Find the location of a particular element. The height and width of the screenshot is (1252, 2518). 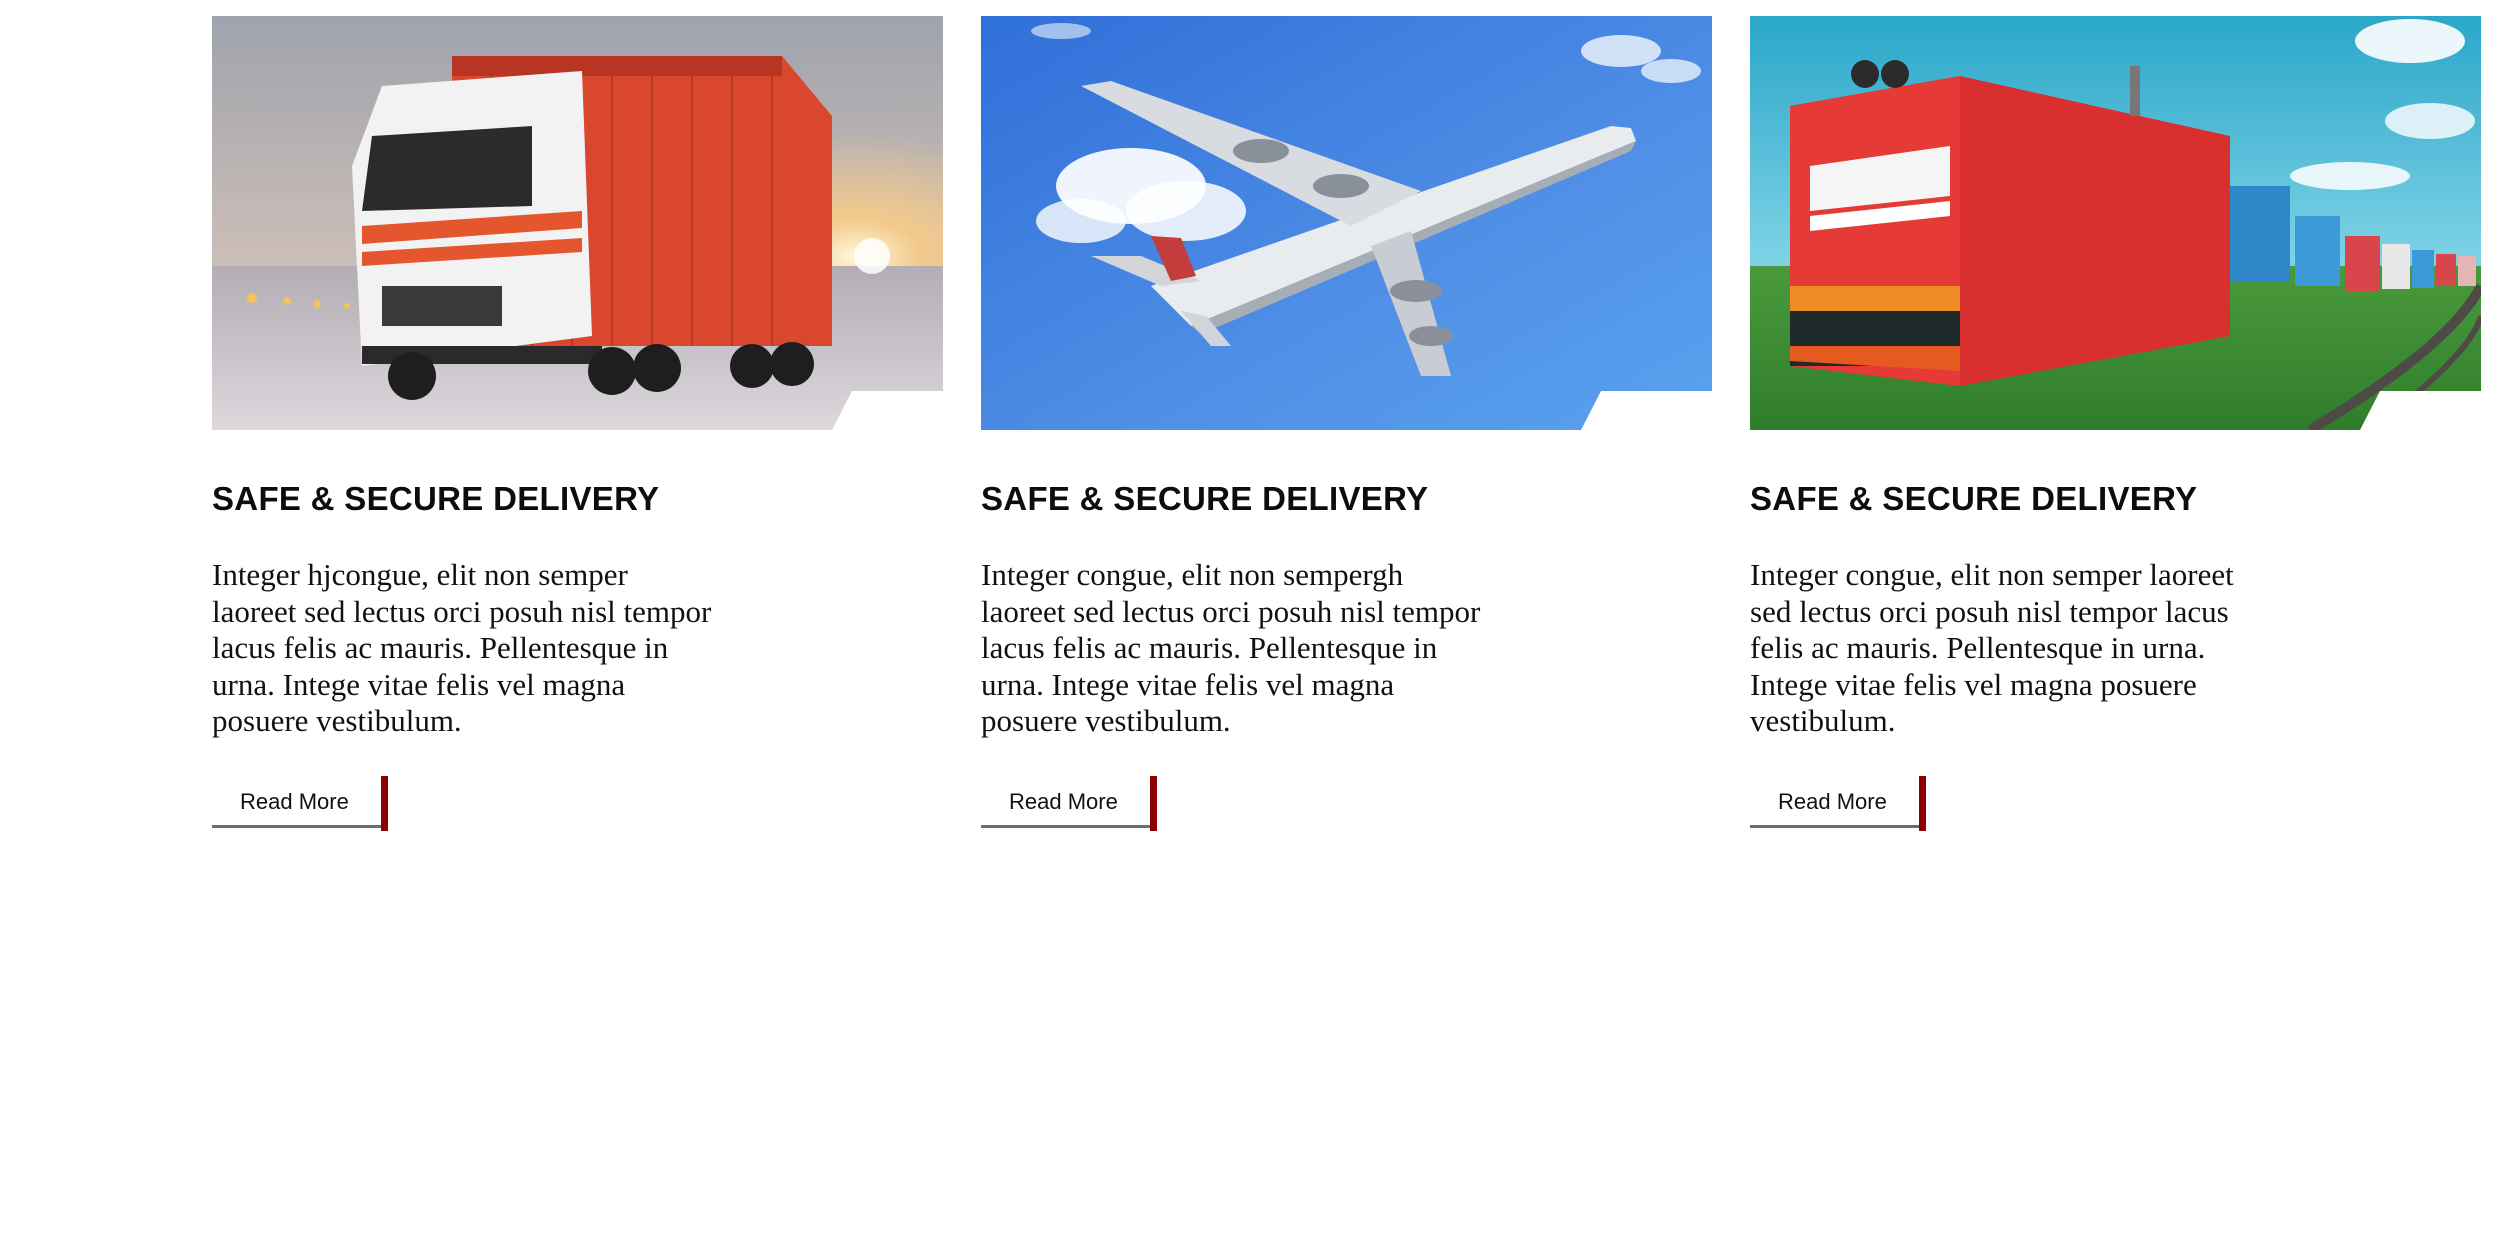

train-image is located at coordinates (2115, 223).